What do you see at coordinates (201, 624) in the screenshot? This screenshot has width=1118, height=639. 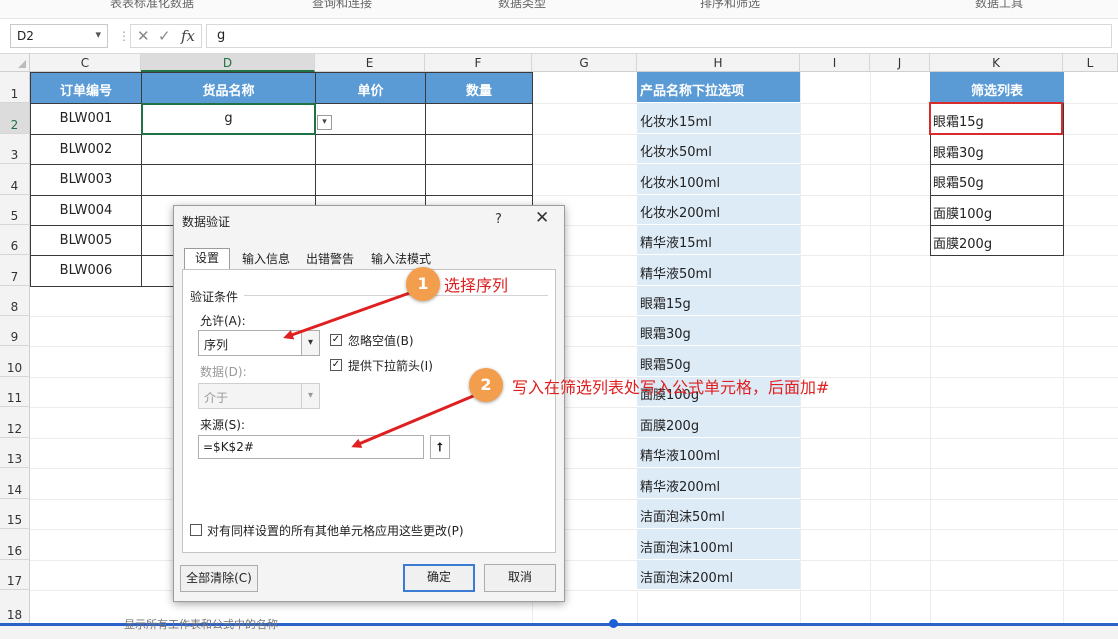 I see `status-text: 显示所有工作表和公式中的名称` at bounding box center [201, 624].